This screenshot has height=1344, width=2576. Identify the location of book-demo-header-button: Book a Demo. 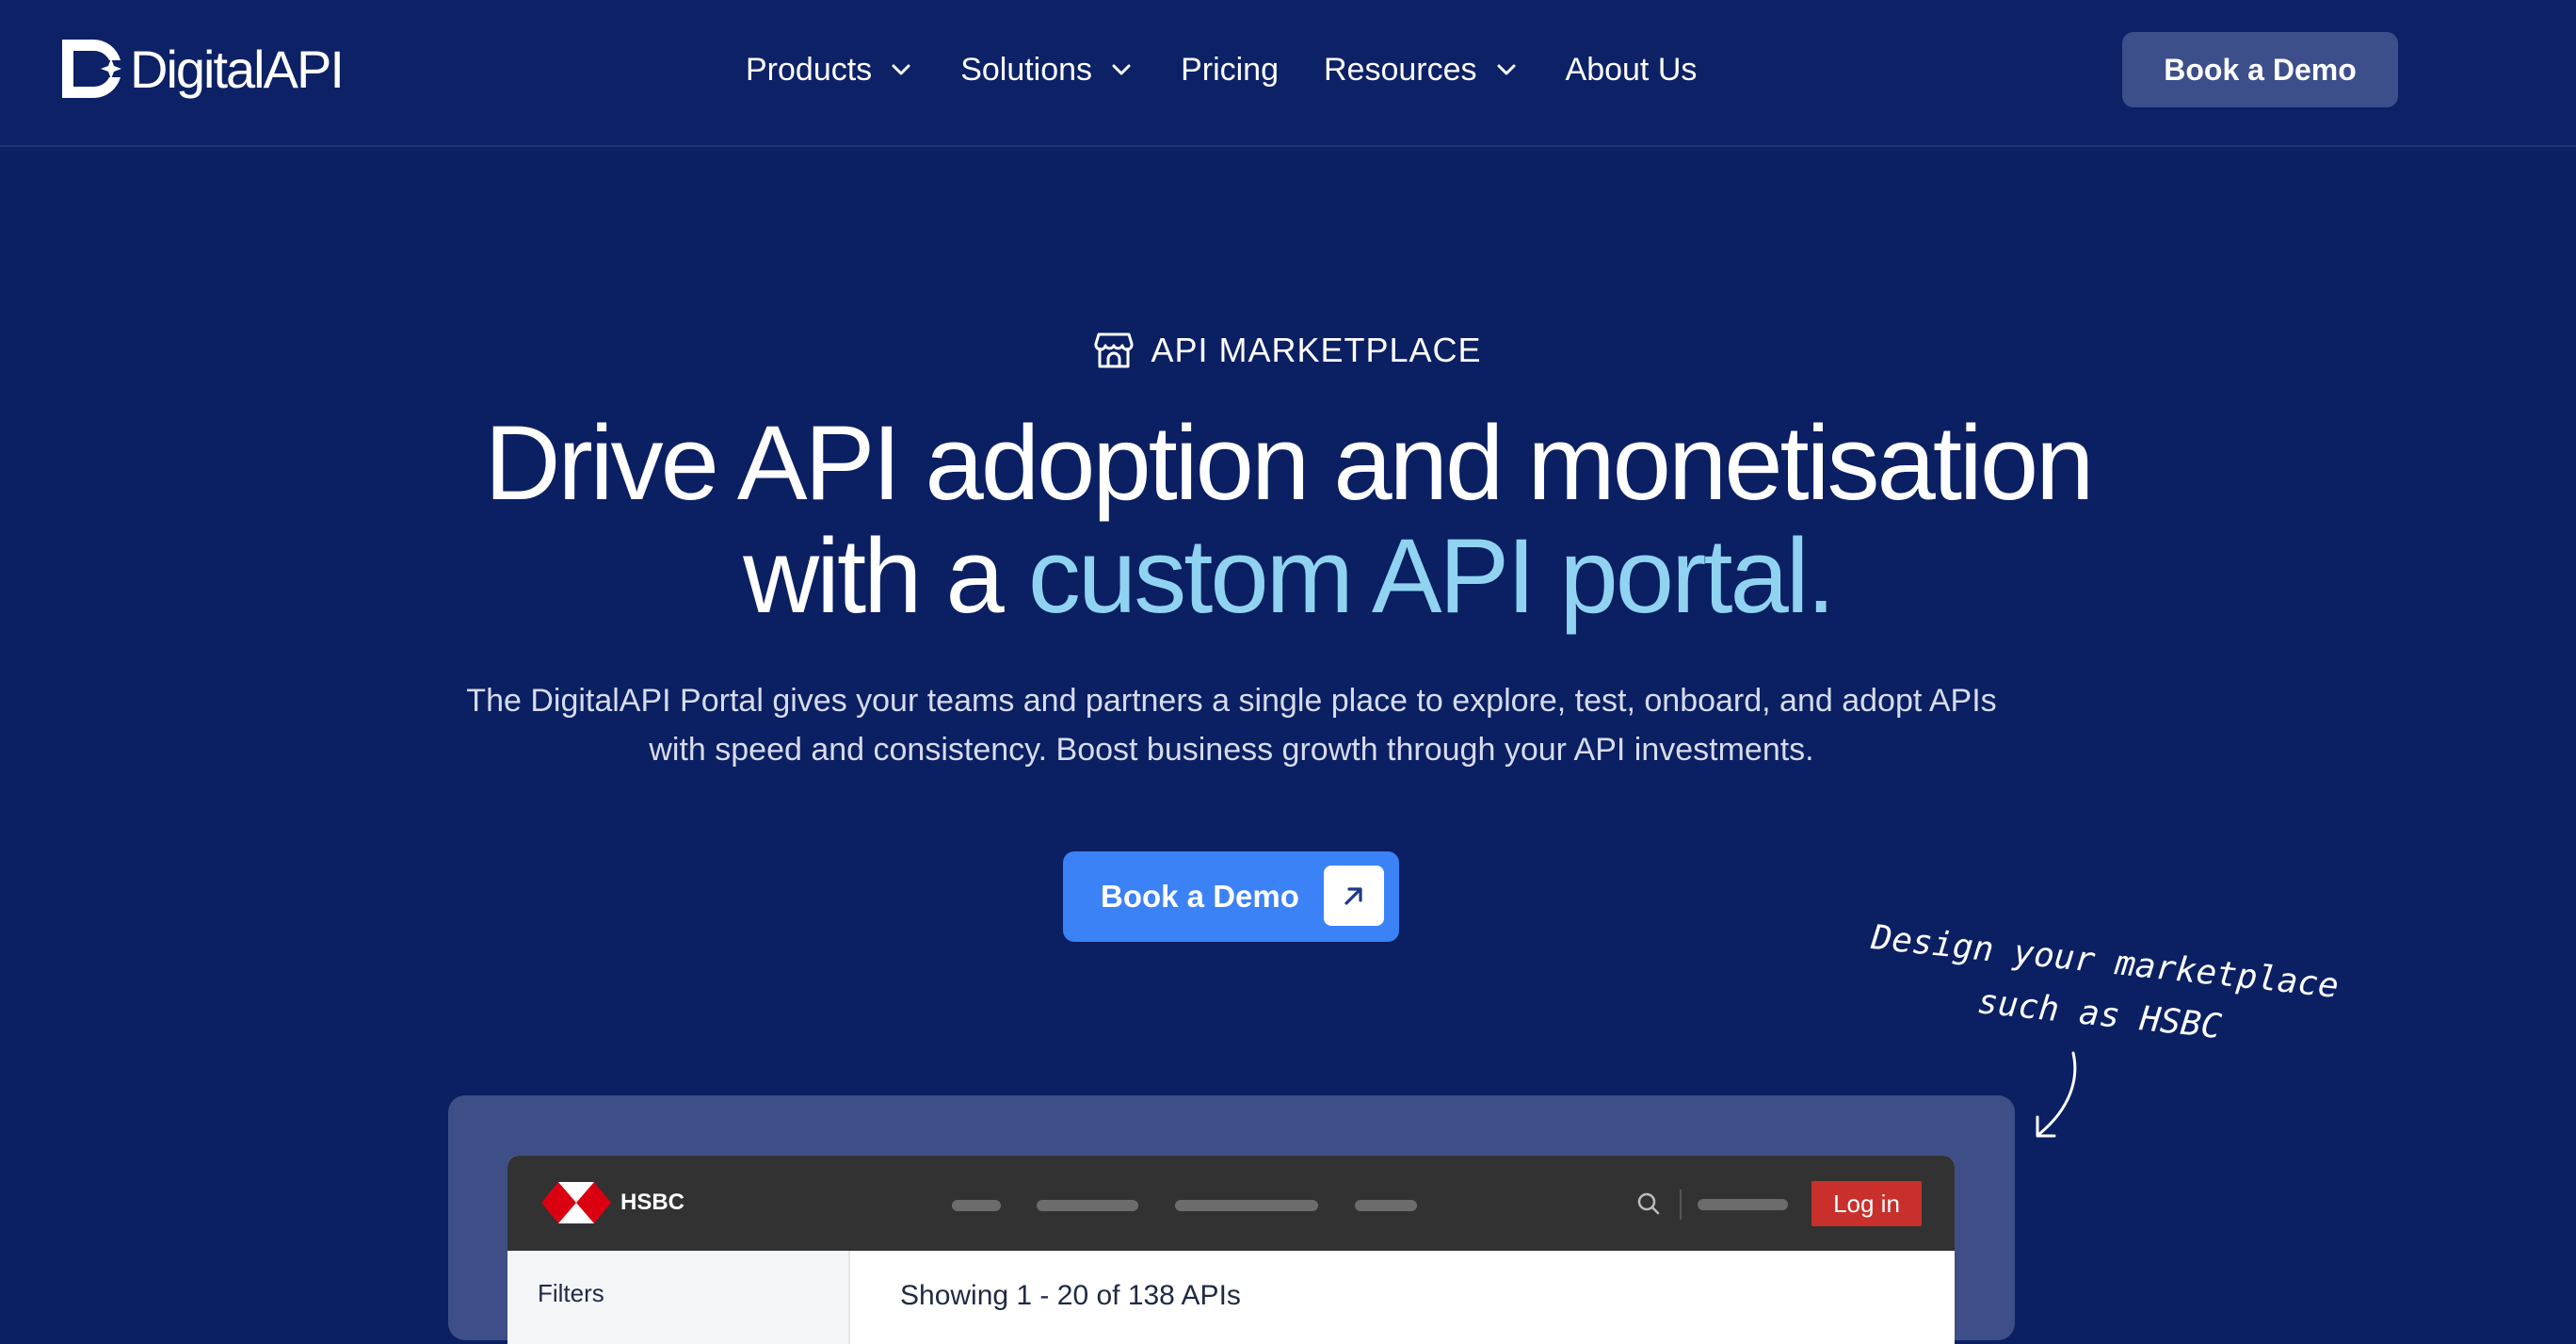
(2260, 69).